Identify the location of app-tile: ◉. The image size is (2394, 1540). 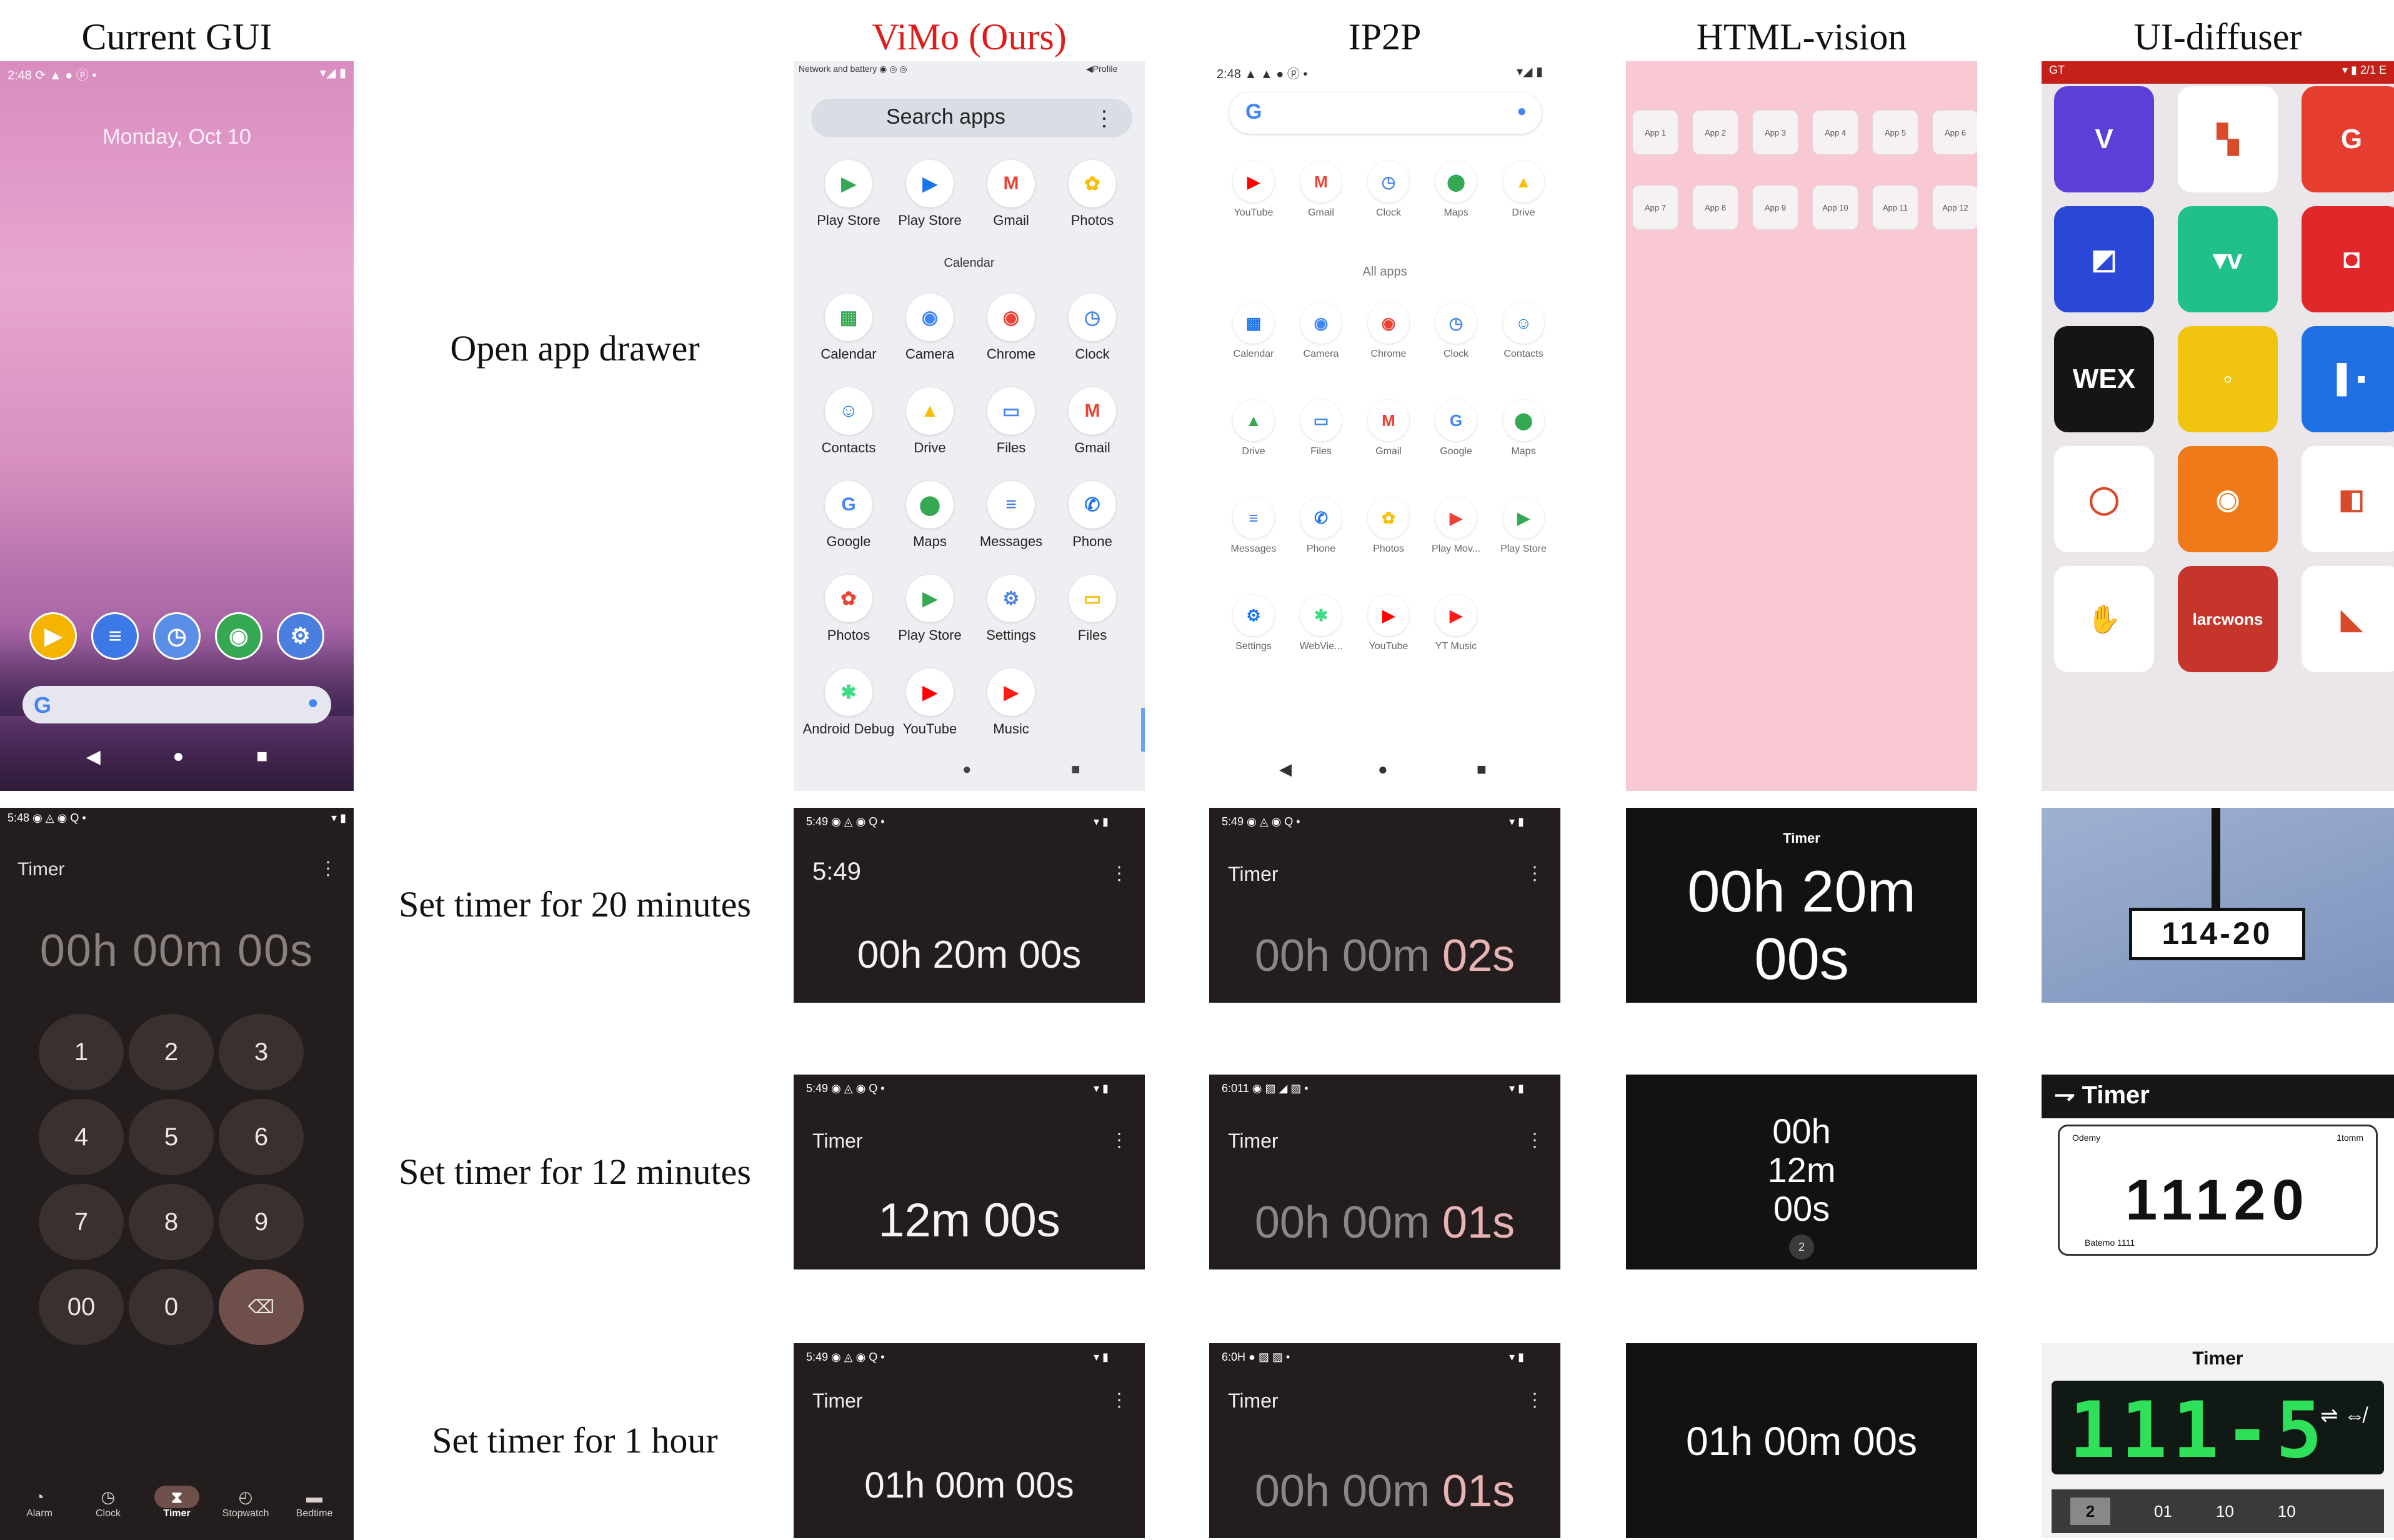
(2228, 499).